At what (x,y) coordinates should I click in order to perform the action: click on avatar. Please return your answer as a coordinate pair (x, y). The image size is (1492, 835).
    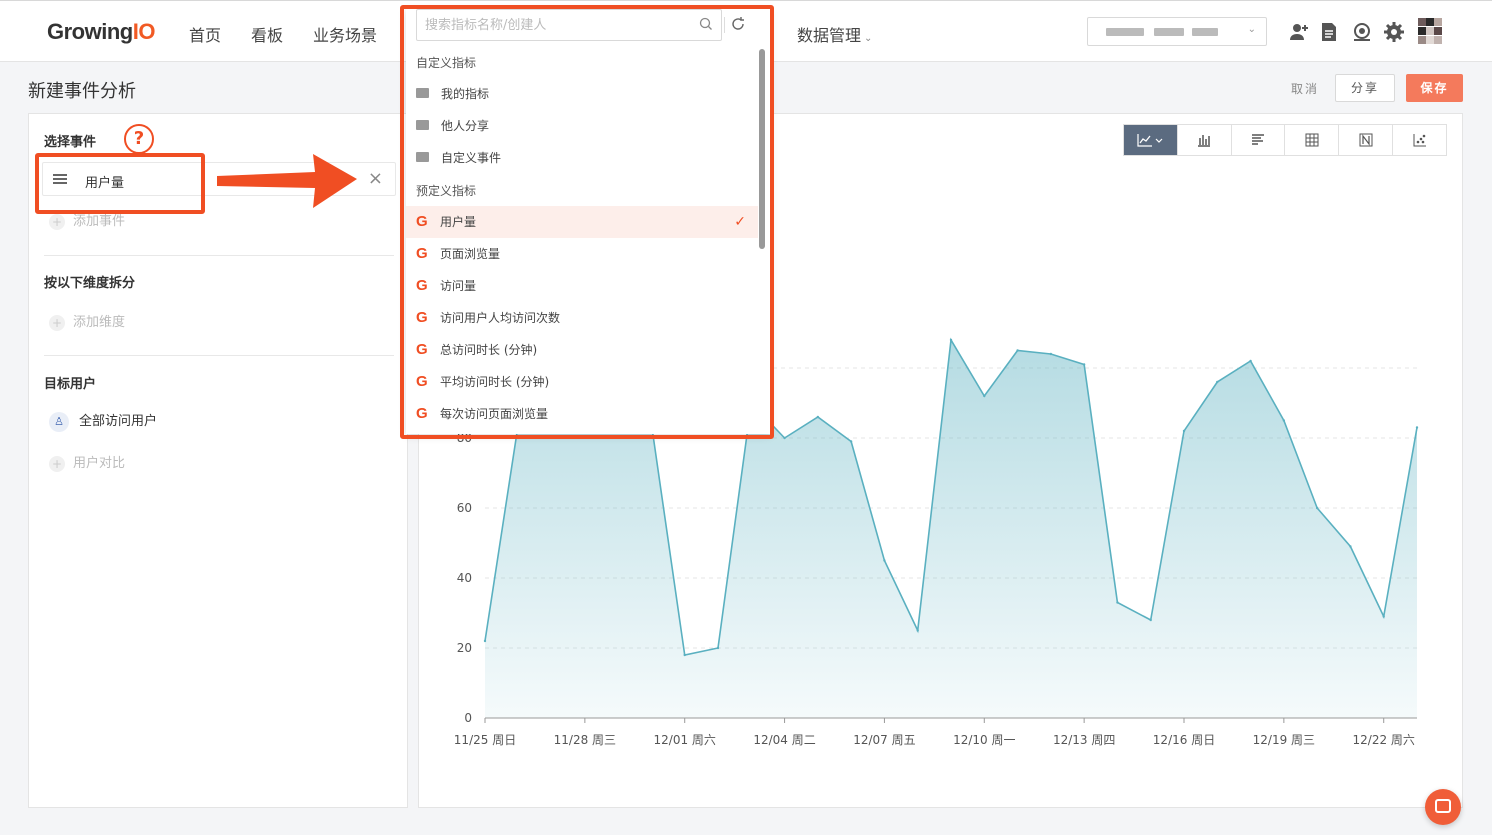
    Looking at the image, I should click on (1430, 31).